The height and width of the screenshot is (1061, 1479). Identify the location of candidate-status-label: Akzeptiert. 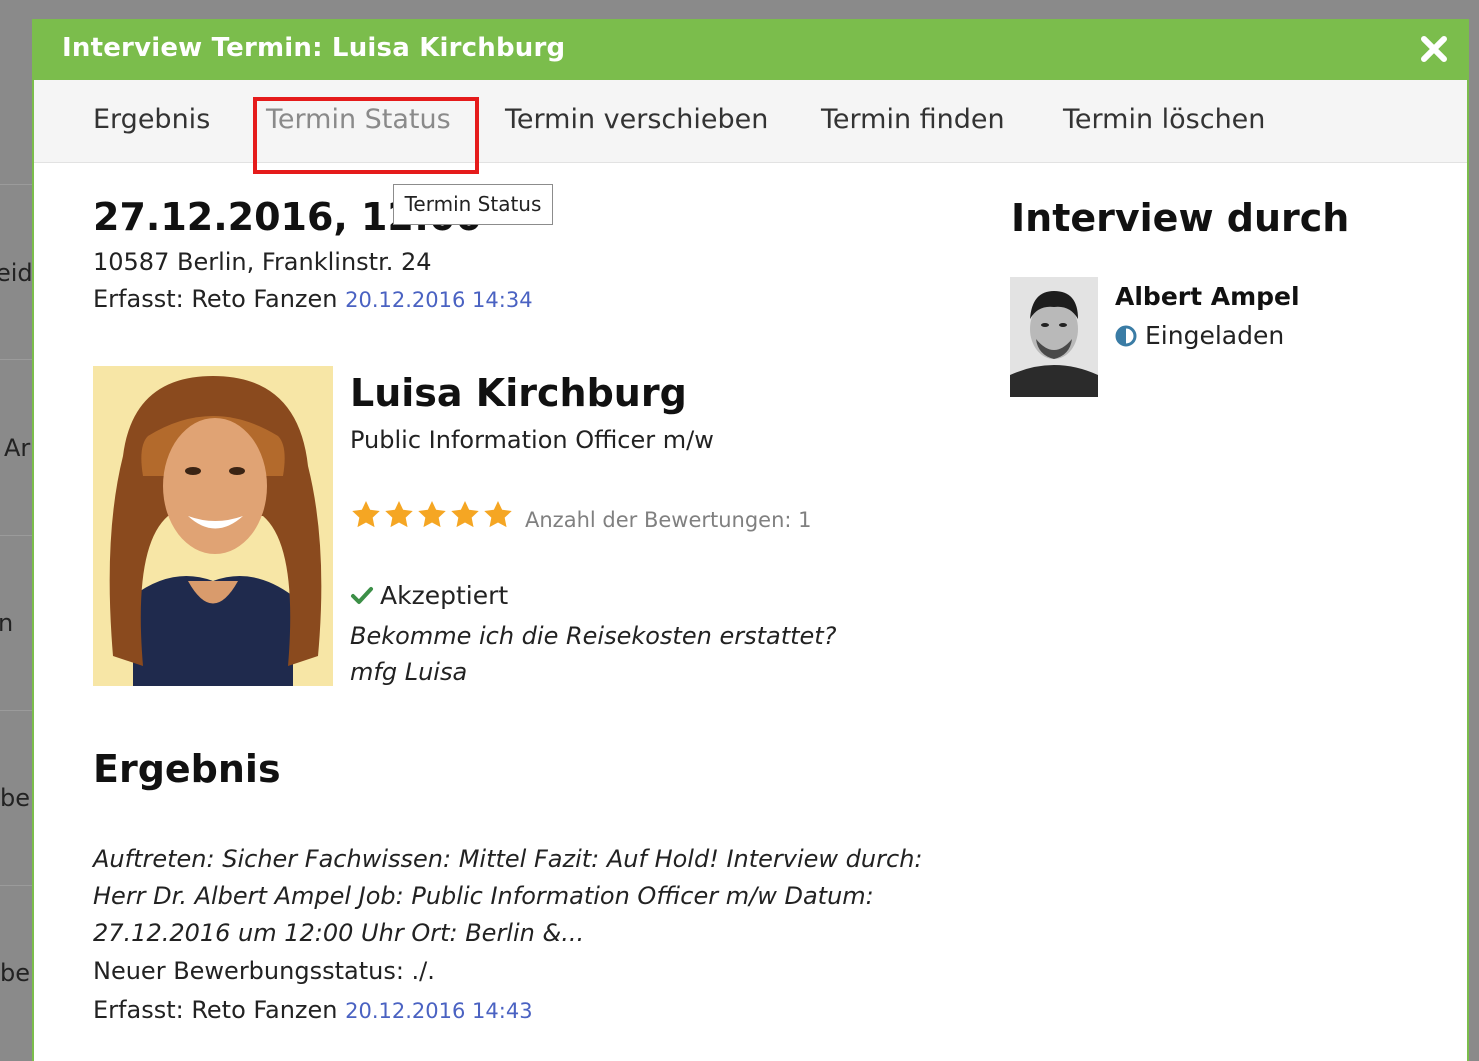
(444, 595).